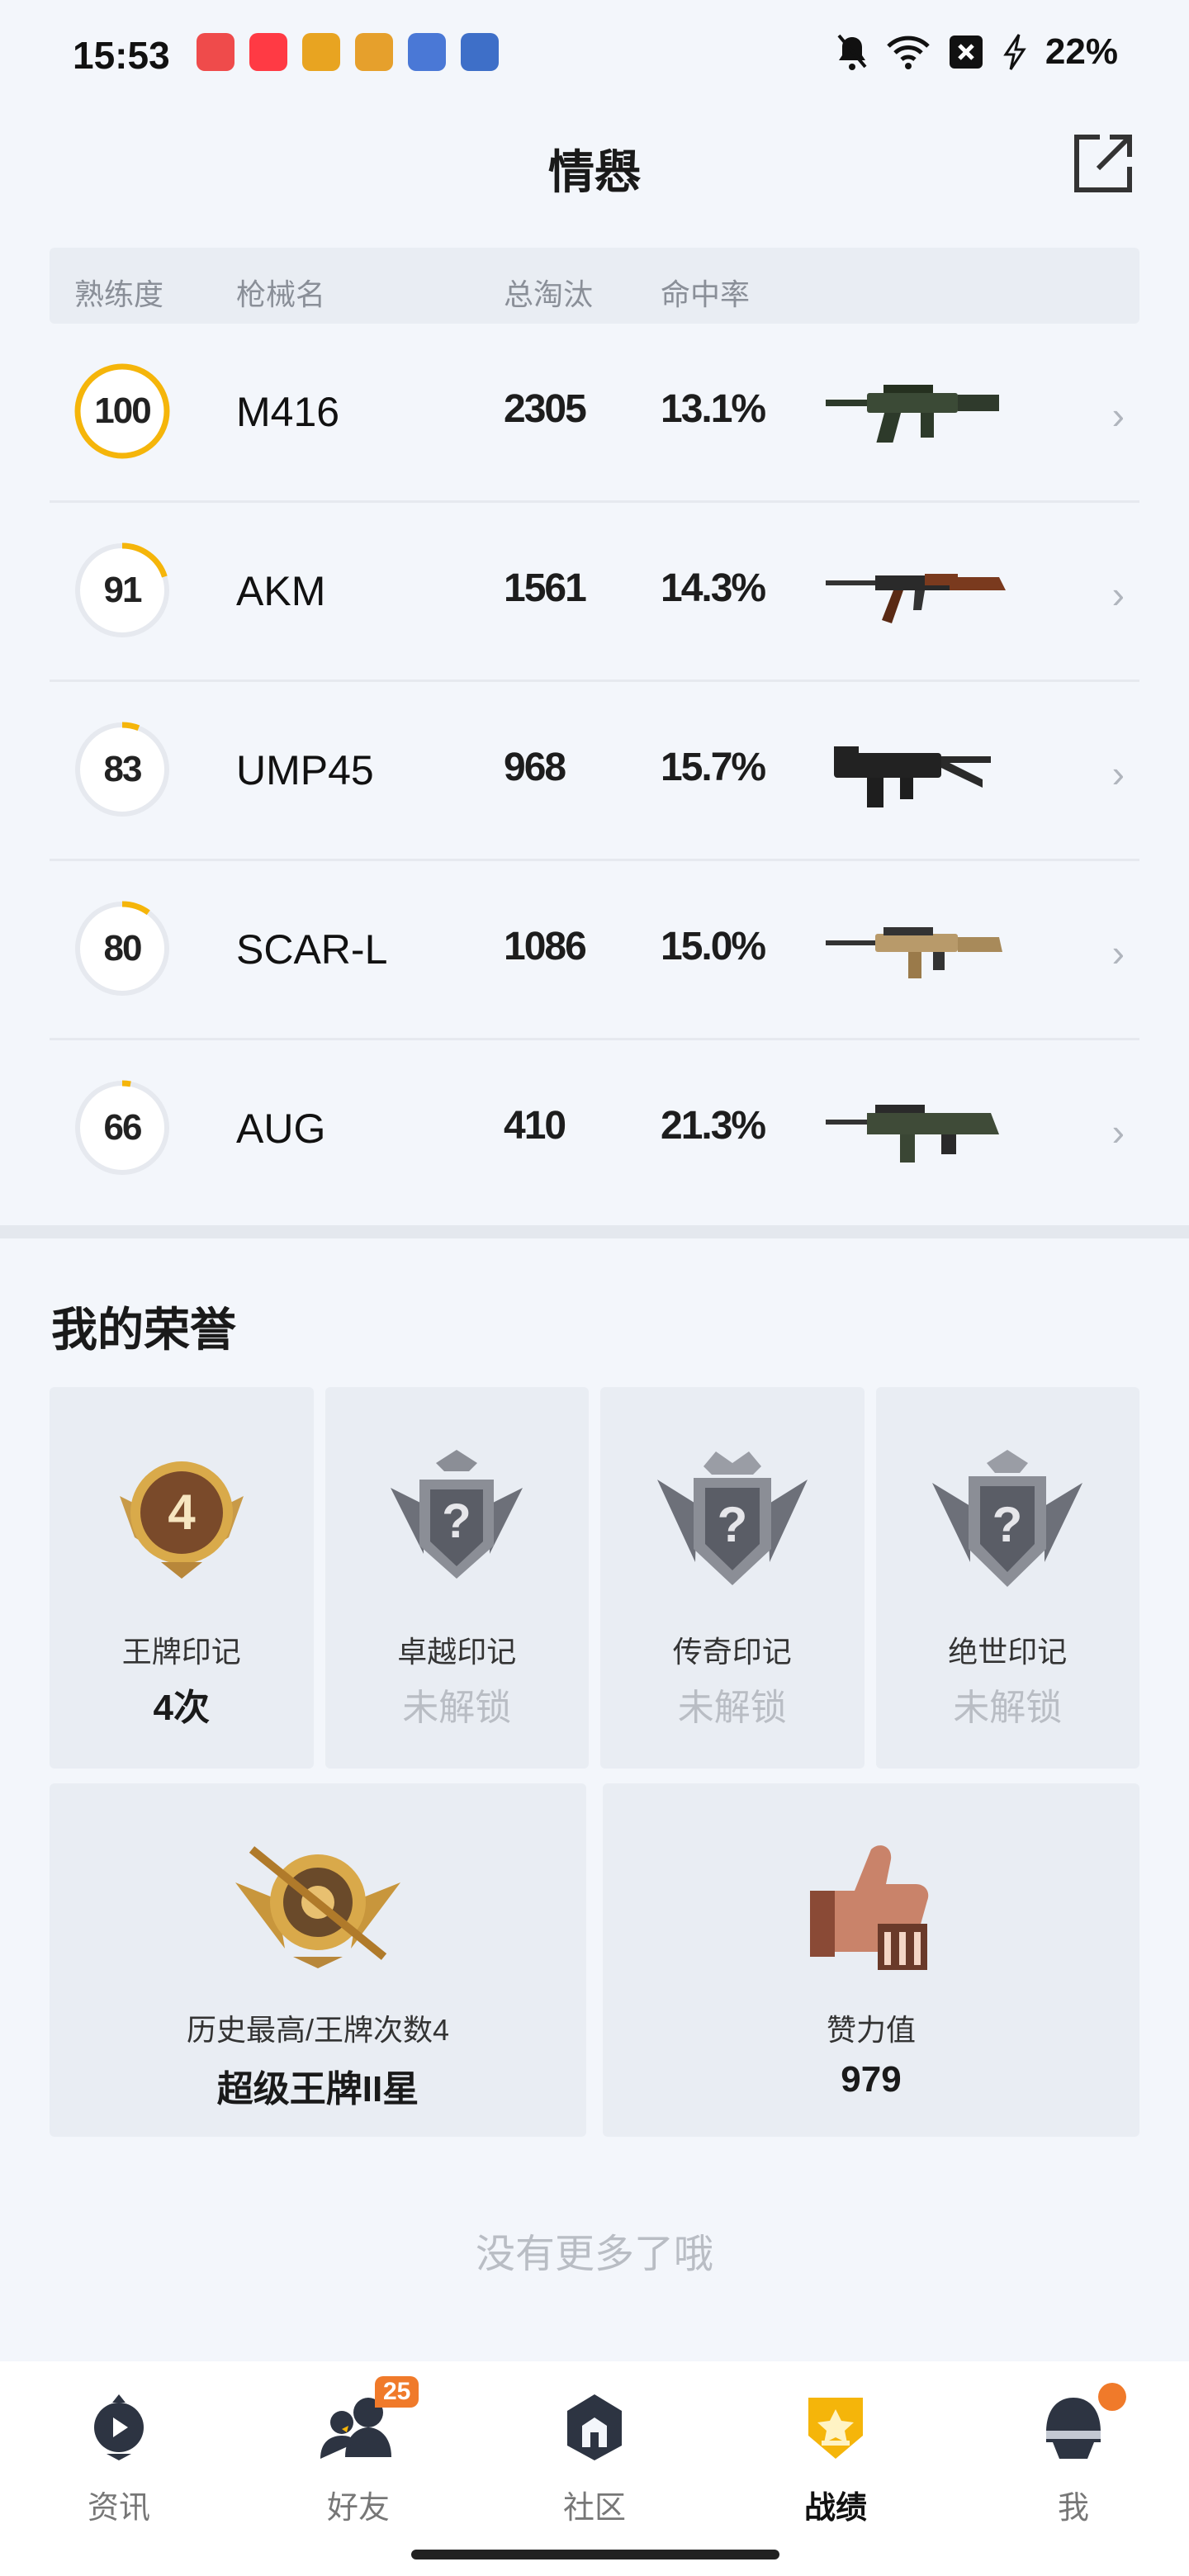  What do you see at coordinates (1073, 2457) in the screenshot?
I see `nav-item-profile: 我` at bounding box center [1073, 2457].